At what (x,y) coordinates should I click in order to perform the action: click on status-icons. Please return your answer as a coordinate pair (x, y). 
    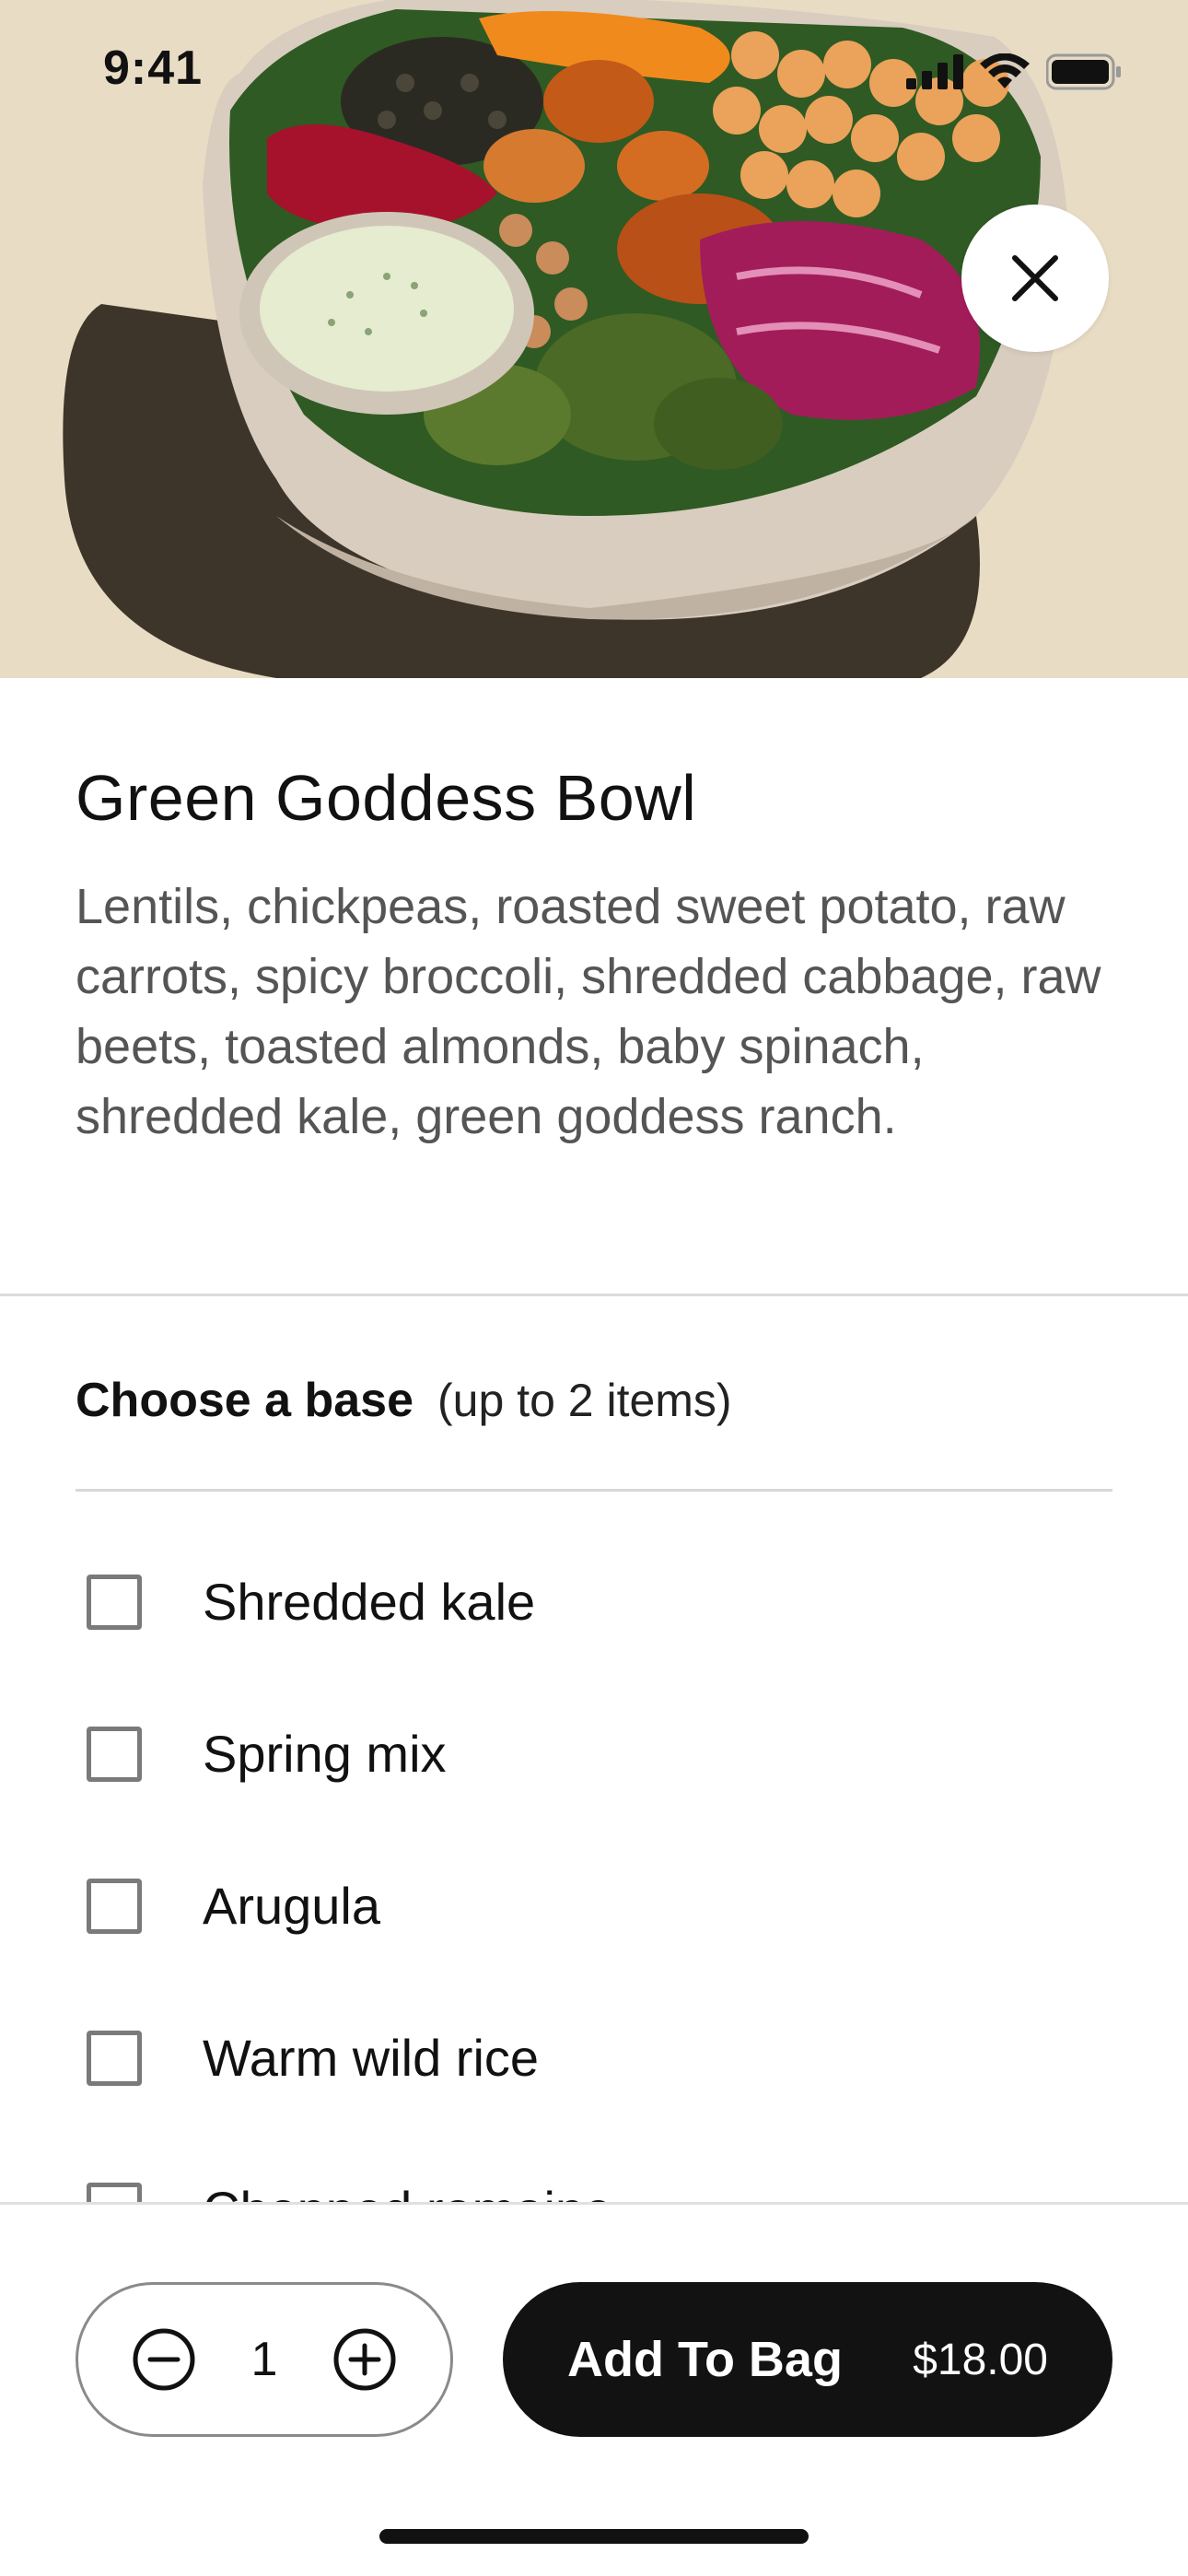
    Looking at the image, I should click on (1014, 71).